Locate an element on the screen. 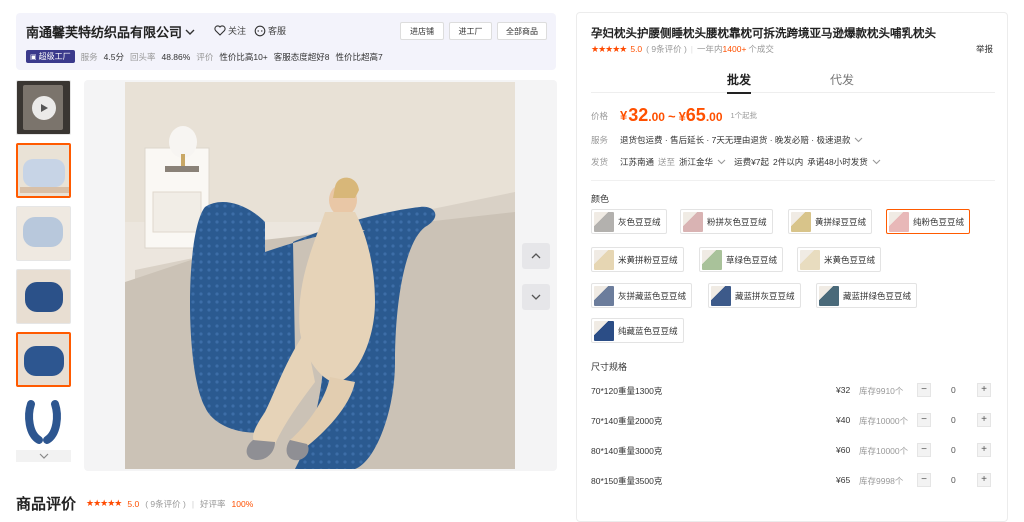  thumbnail-scroll-down is located at coordinates (43, 456).